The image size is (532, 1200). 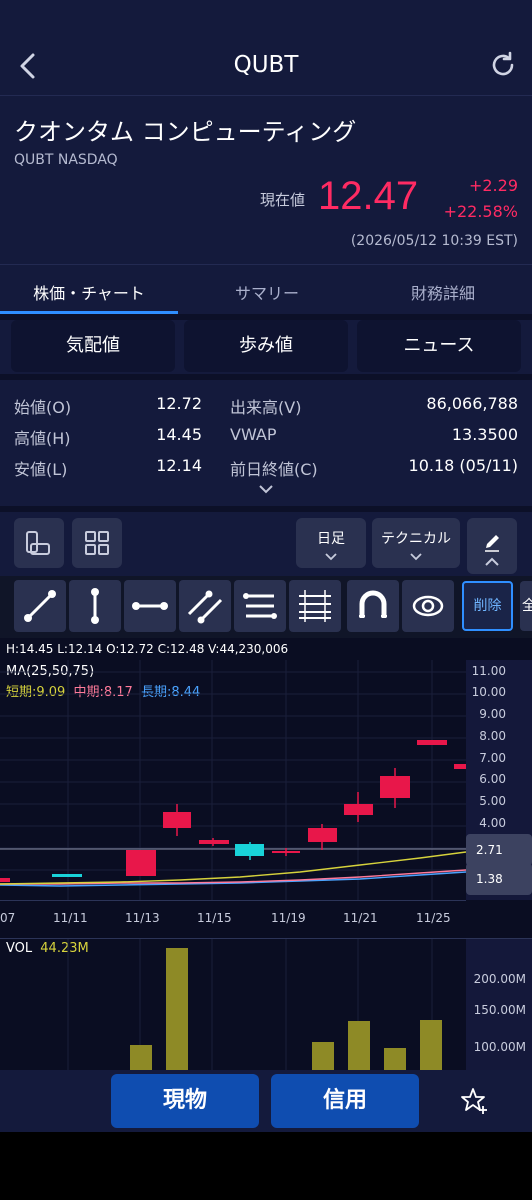 I want to click on technical-selector: テクニカル, so click(x=416, y=543).